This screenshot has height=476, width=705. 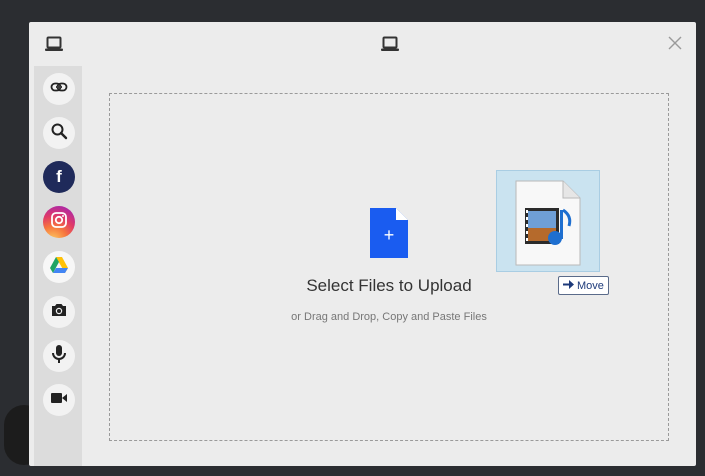 I want to click on add-file-icon: +, so click(x=389, y=235).